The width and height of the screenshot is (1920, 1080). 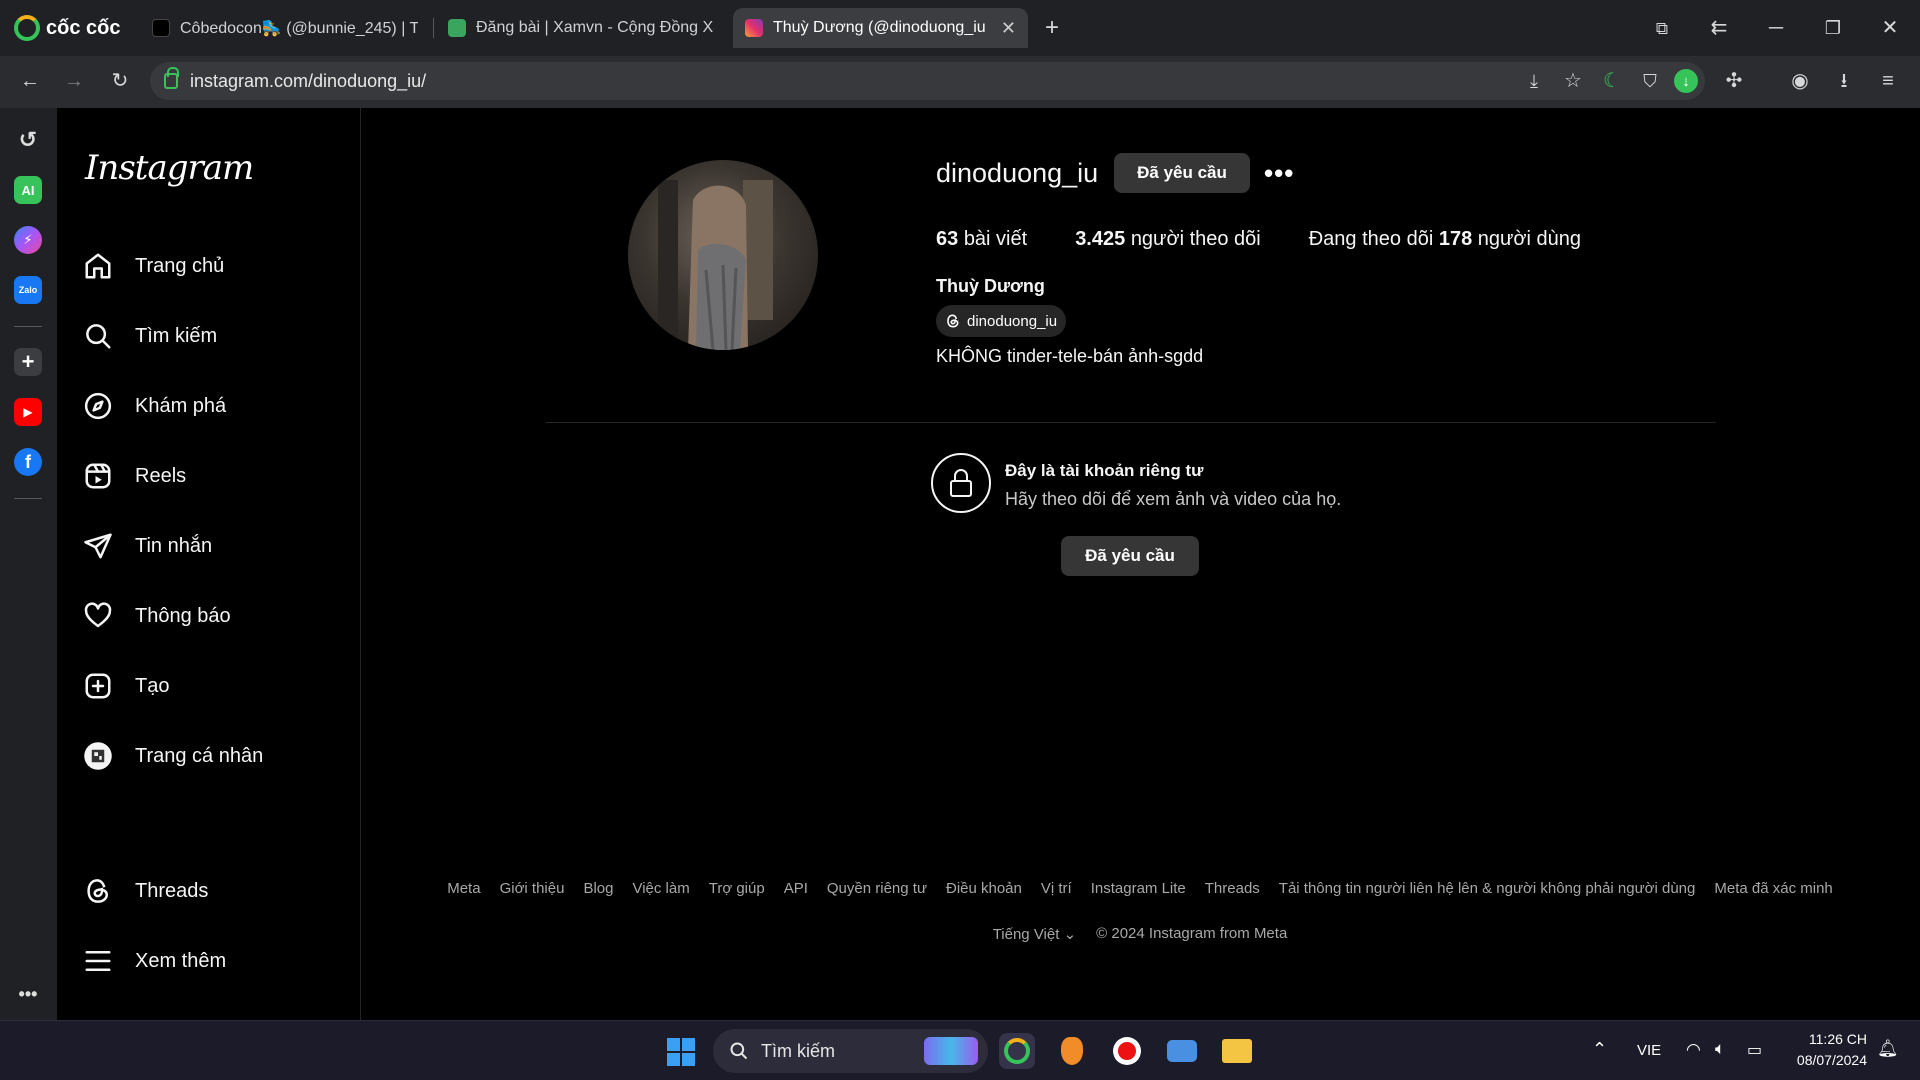 I want to click on posts-label: bài viết, so click(x=995, y=239).